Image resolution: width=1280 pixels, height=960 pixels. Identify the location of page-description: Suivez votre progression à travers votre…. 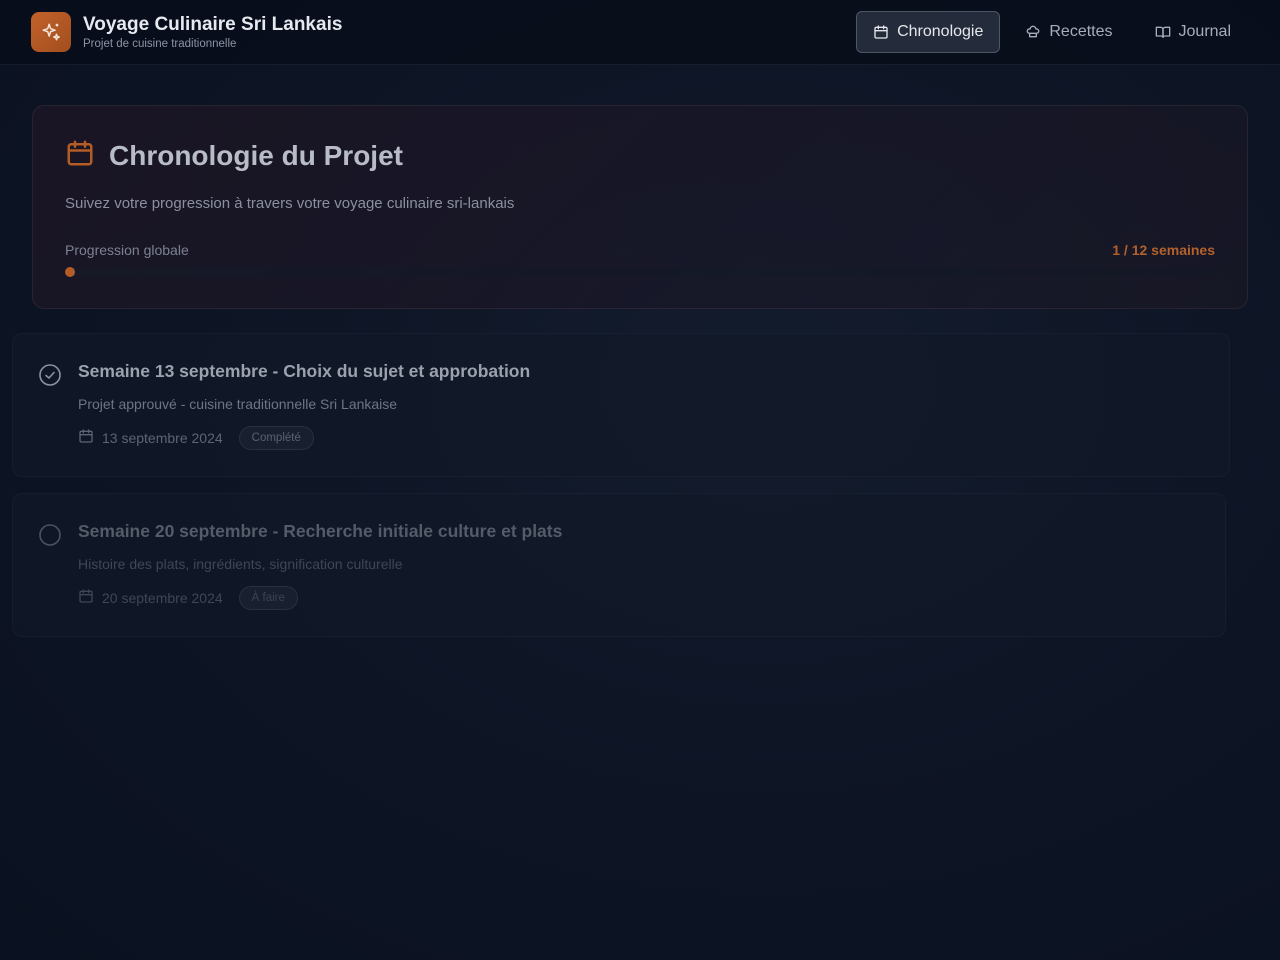
(290, 203).